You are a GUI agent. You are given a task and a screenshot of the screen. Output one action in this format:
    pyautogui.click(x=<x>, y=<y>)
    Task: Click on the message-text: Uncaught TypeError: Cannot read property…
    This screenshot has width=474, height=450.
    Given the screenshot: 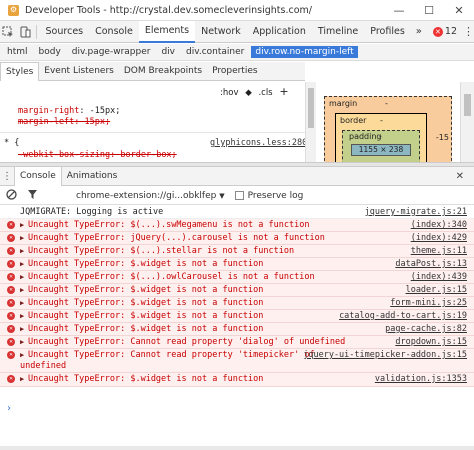 What is the action you would take?
    pyautogui.click(x=171, y=355)
    